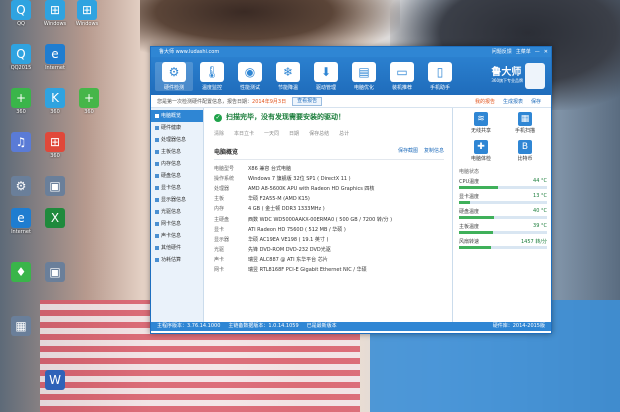  Describe the element at coordinates (480, 159) in the screenshot. I see `quick-tool-label: 电脑体检` at that location.